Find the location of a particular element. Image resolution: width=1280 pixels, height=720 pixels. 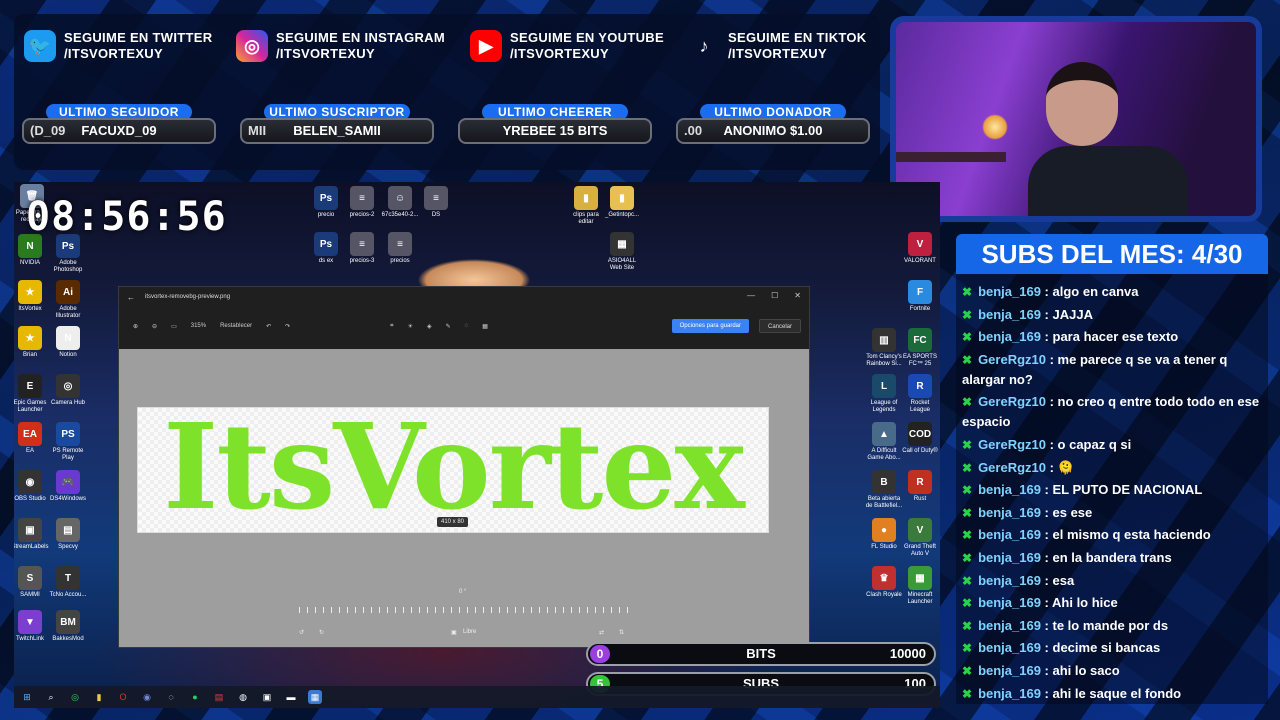

filter-icon: ◈ is located at coordinates (429, 326).